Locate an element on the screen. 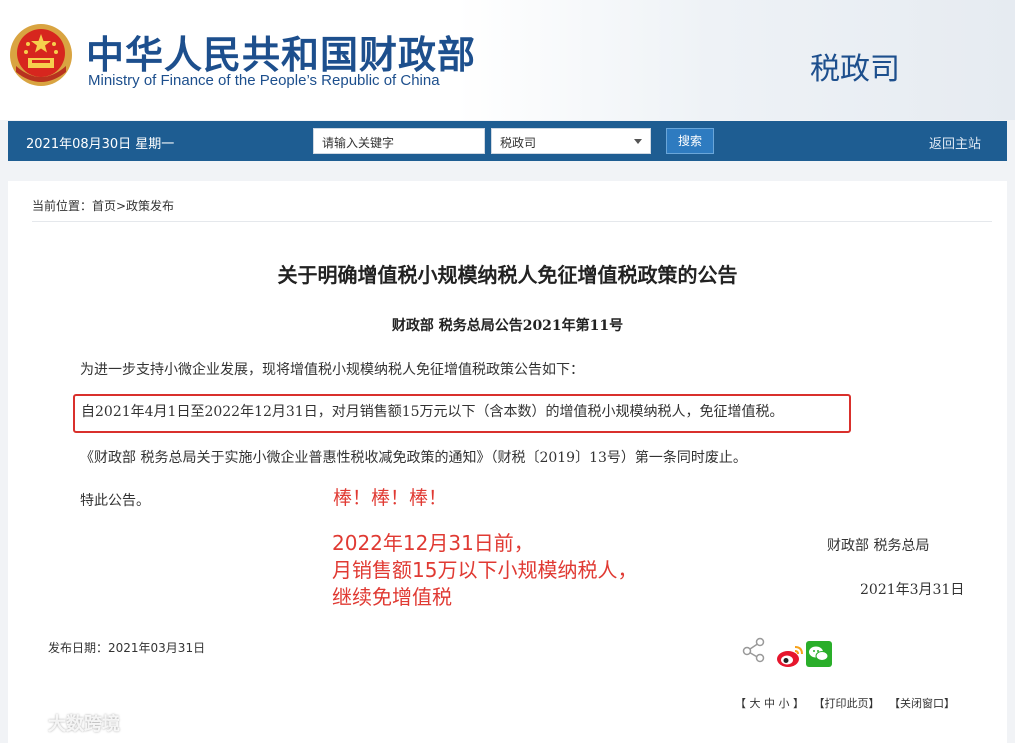  font-size-tool: 【 大 中 小 】 is located at coordinates (769, 703).